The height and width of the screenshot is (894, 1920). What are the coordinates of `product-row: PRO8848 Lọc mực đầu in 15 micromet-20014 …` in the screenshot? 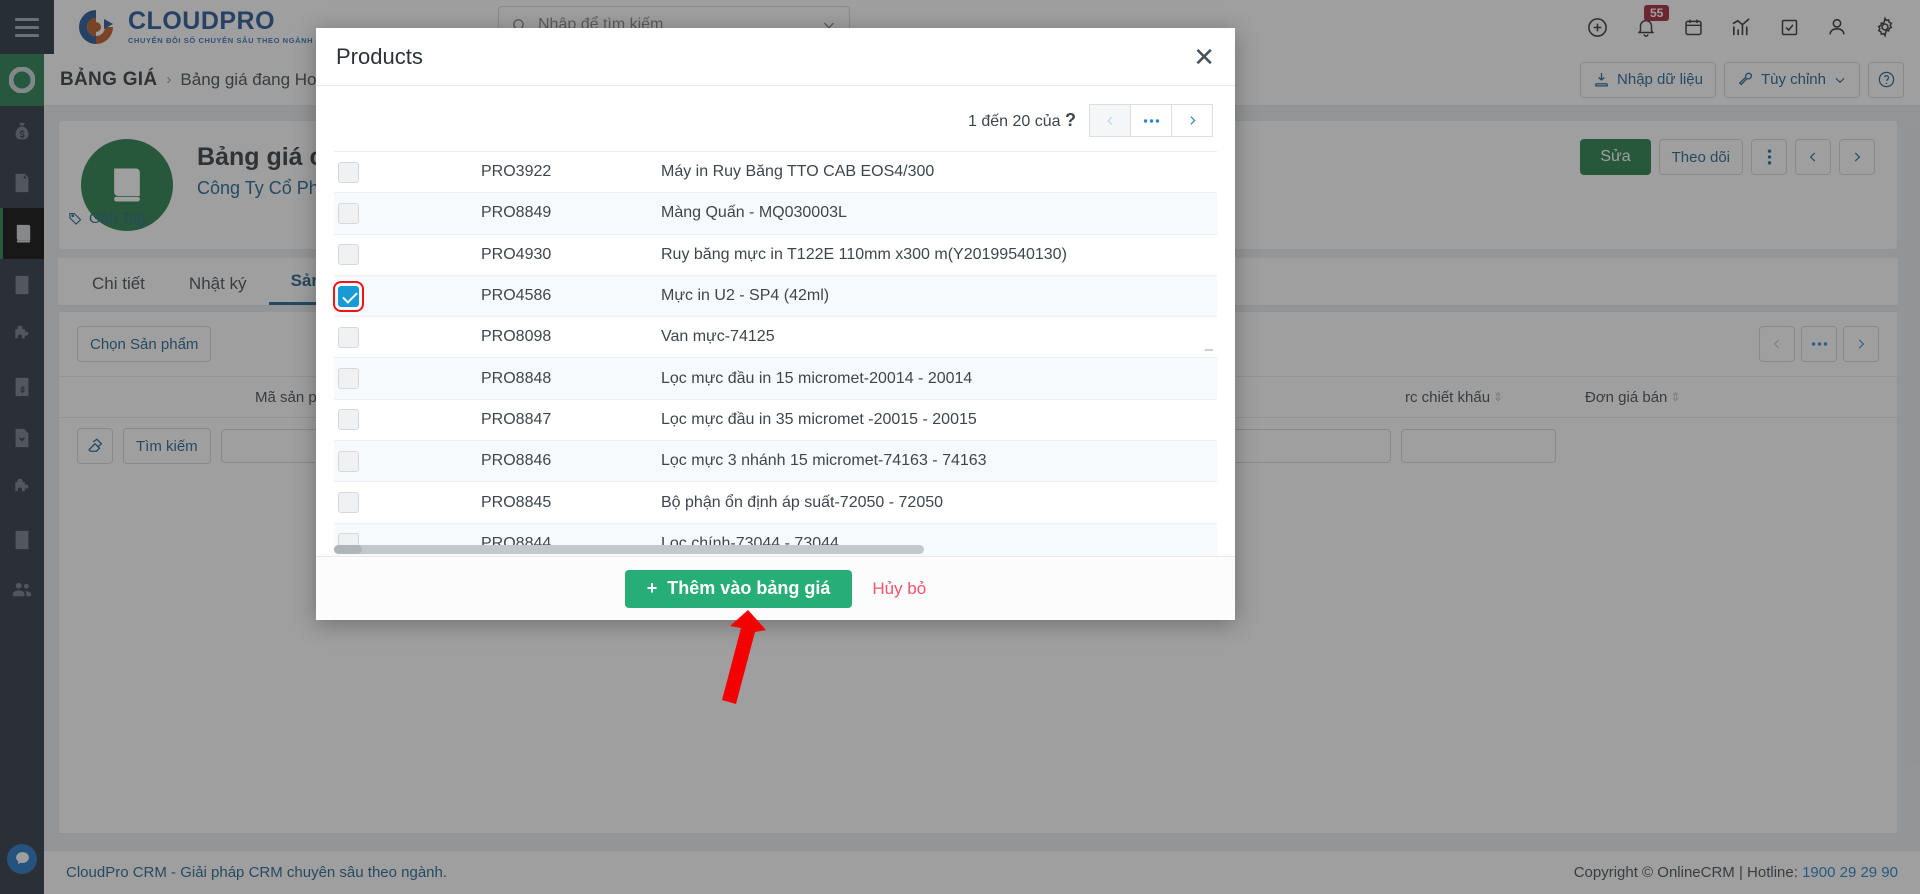 It's located at (775, 379).